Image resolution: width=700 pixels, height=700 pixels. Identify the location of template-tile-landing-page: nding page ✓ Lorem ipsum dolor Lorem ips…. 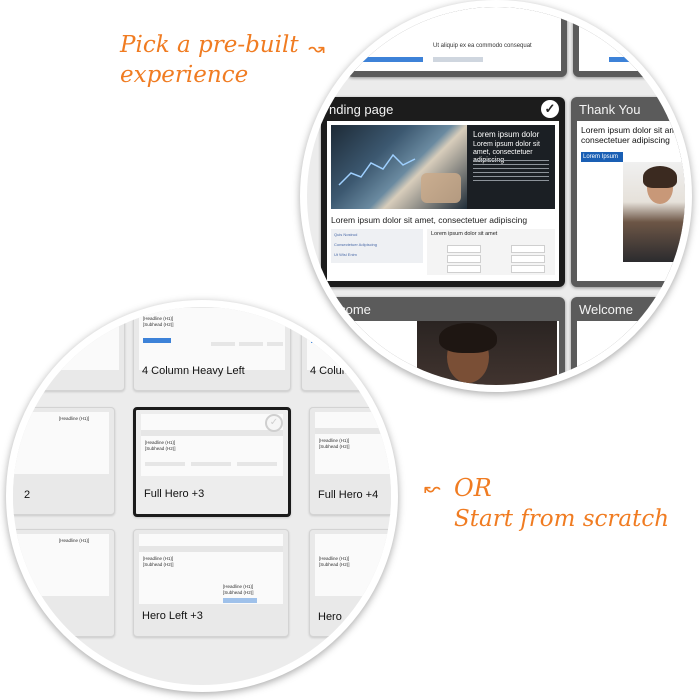
(443, 192).